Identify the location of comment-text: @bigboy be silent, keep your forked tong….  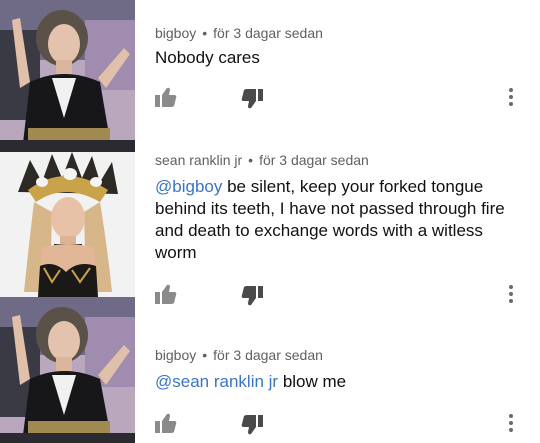
(335, 220).